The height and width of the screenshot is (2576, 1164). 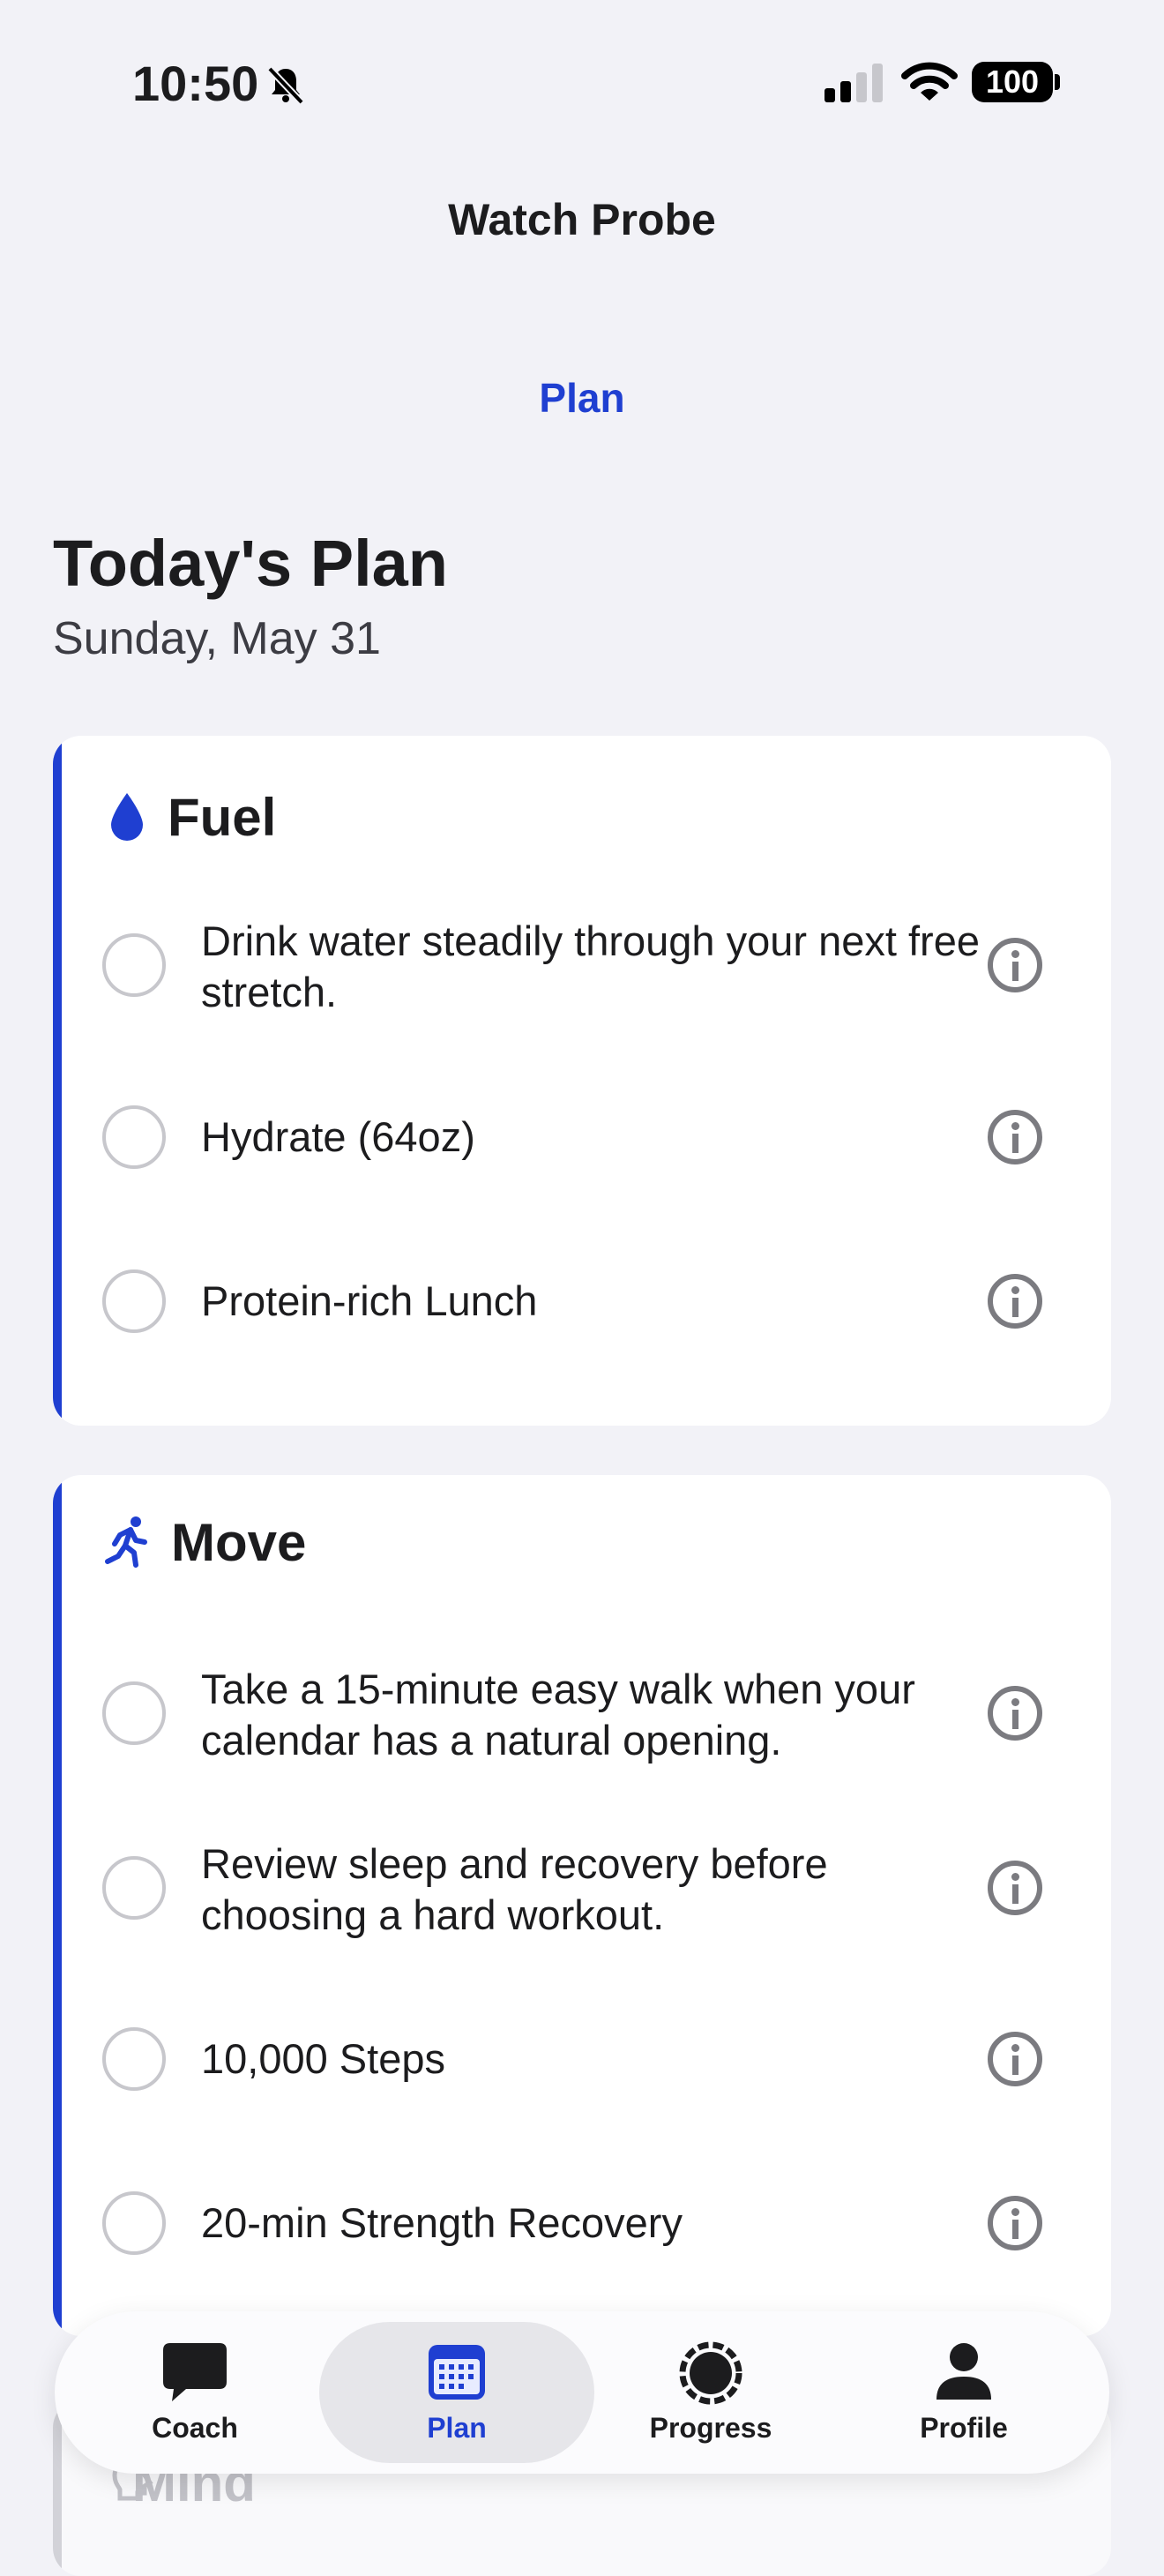 What do you see at coordinates (127, 817) in the screenshot?
I see `water-drop-icon` at bounding box center [127, 817].